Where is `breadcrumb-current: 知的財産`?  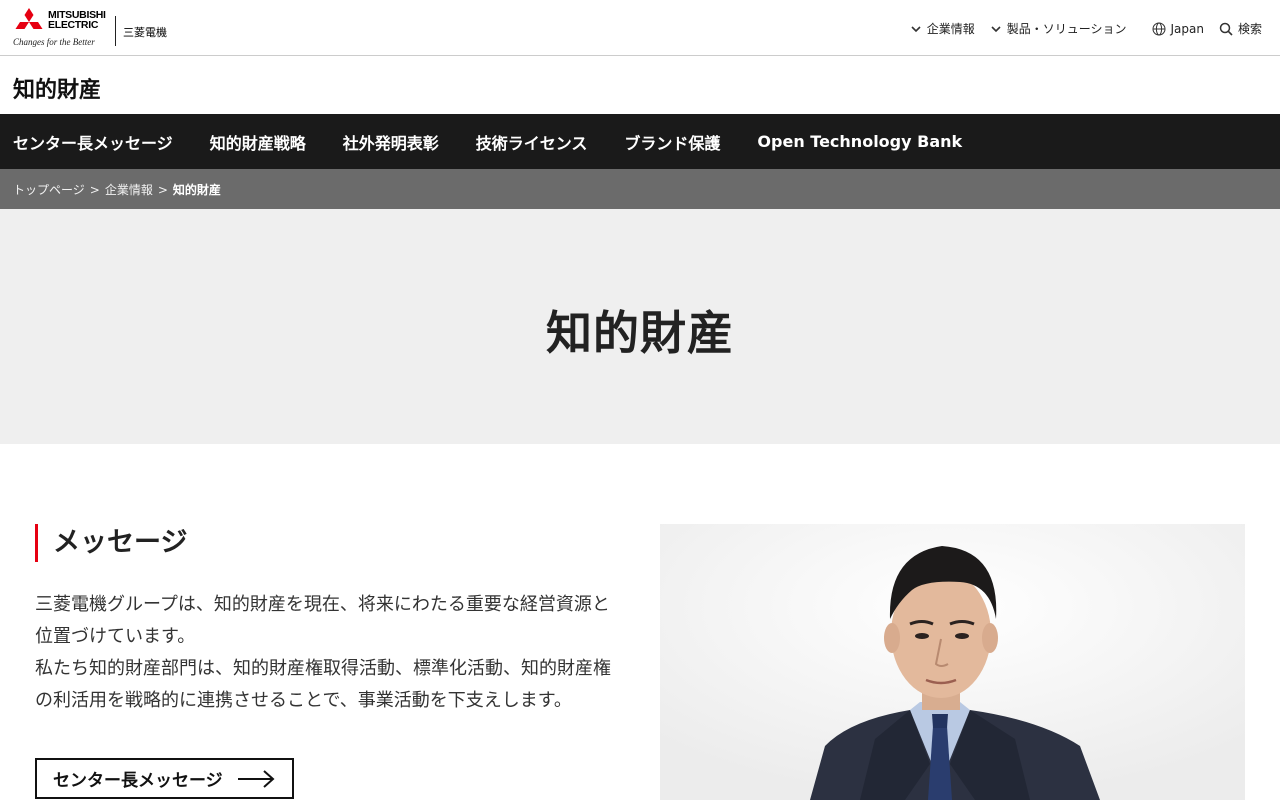 breadcrumb-current: 知的財産 is located at coordinates (196, 190).